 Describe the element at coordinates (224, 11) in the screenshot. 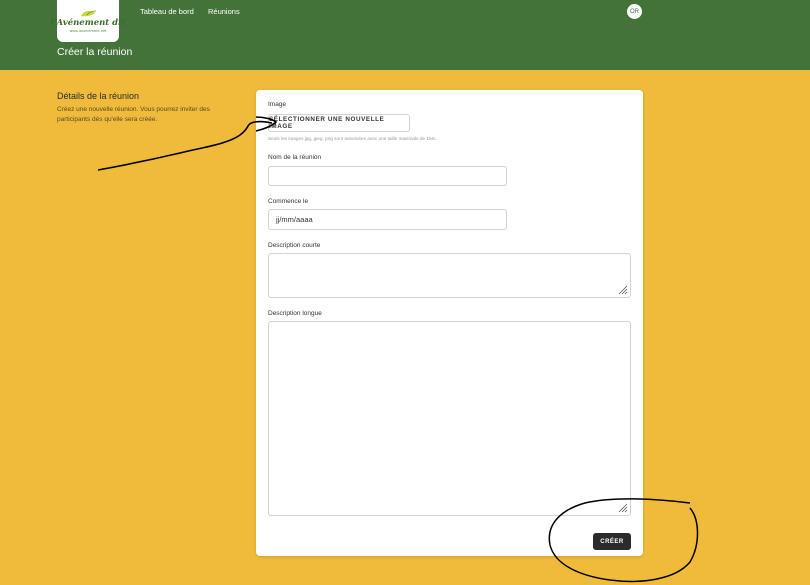

I see `nav-meetings-link: Réunions` at that location.